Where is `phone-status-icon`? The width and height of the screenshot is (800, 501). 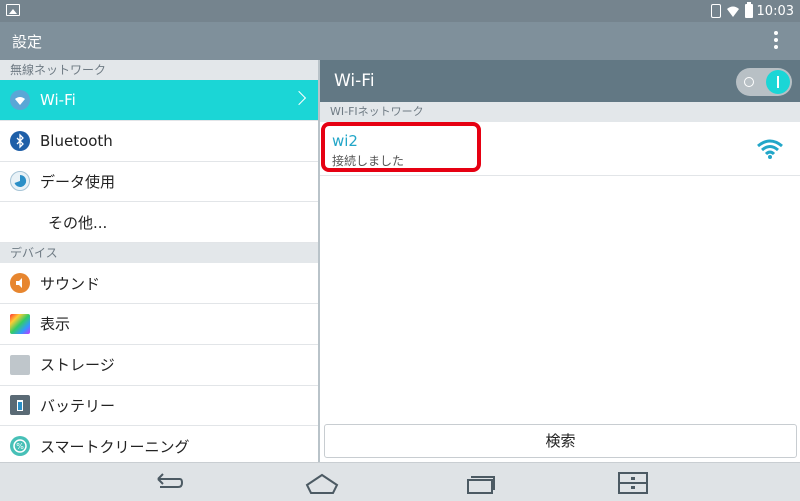 phone-status-icon is located at coordinates (715, 11).